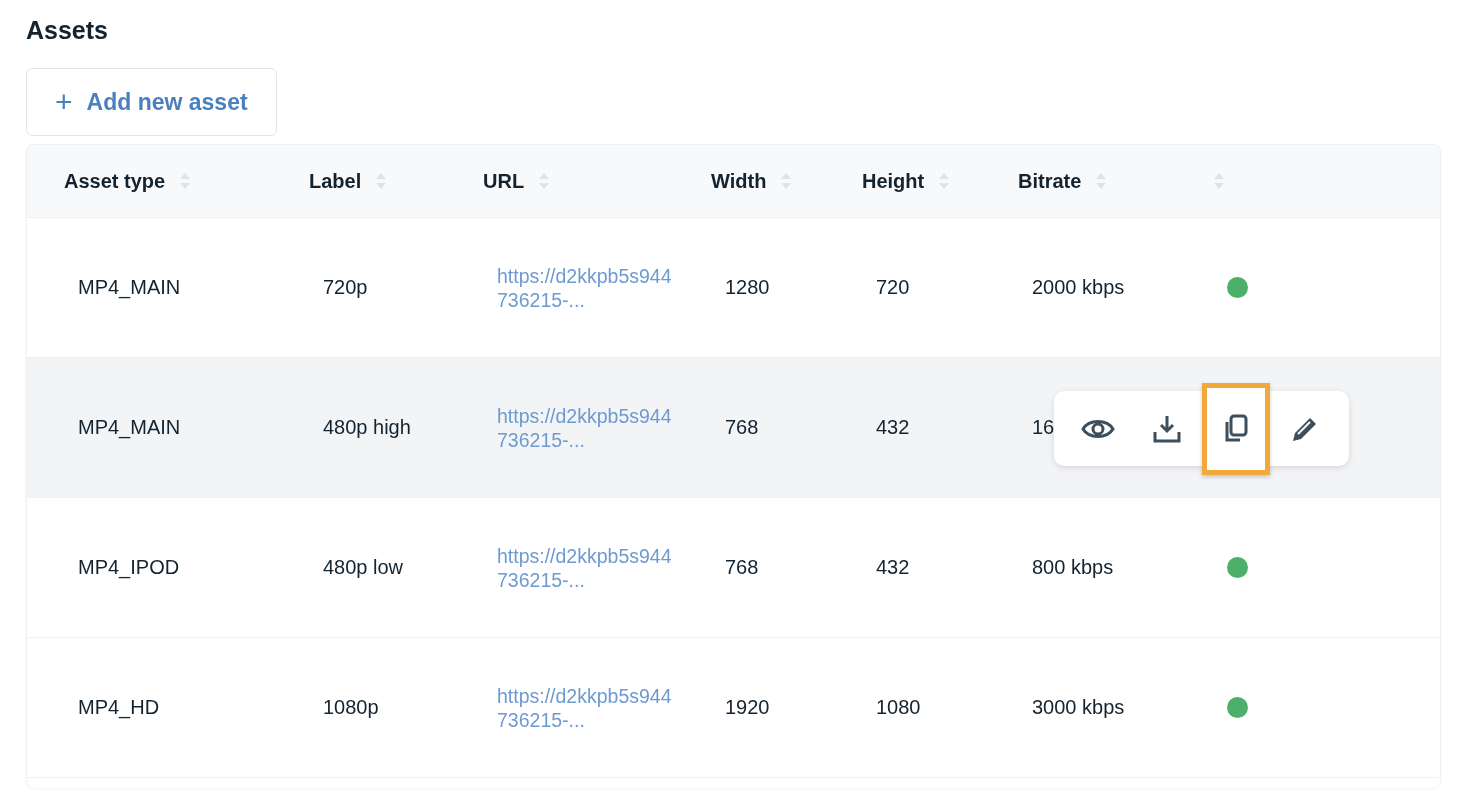 The image size is (1474, 792). Describe the element at coordinates (115, 181) in the screenshot. I see `column-header: Asset type` at that location.